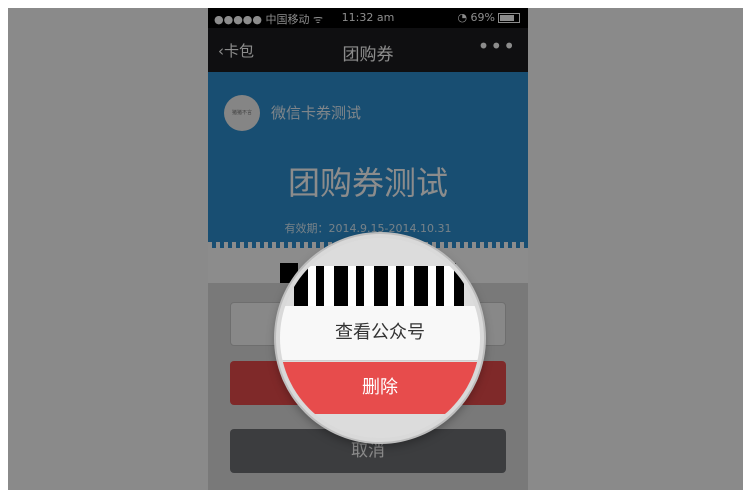 The width and height of the screenshot is (750, 496). What do you see at coordinates (379, 286) in the screenshot?
I see `magnified-qr-code` at bounding box center [379, 286].